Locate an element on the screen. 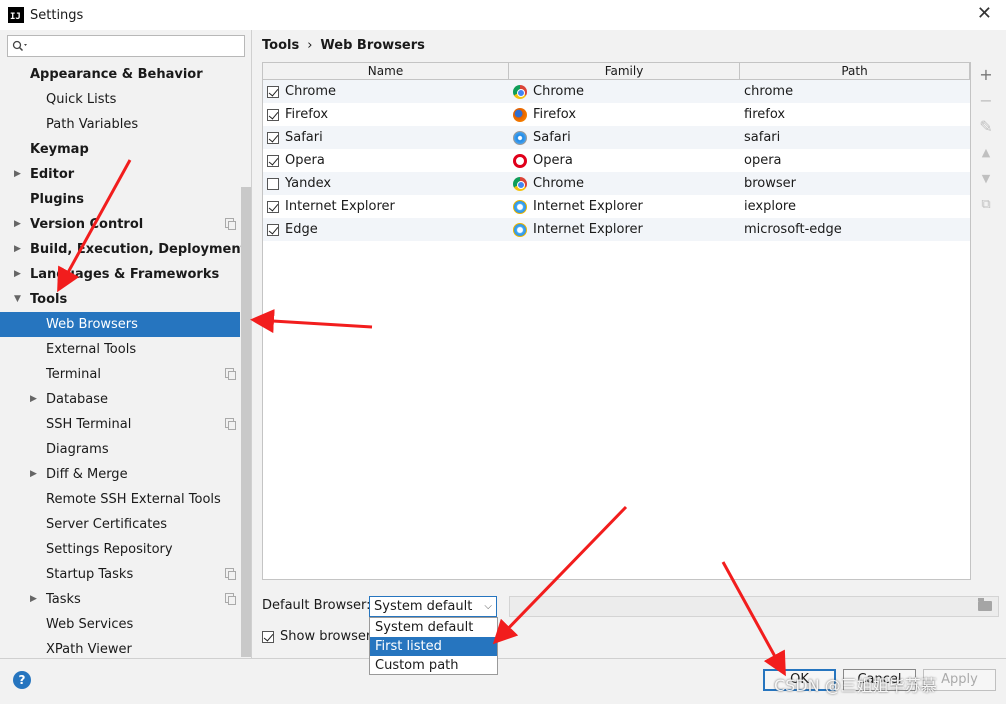 This screenshot has height=704, width=1006. name-cell: Edge is located at coordinates (386, 229).